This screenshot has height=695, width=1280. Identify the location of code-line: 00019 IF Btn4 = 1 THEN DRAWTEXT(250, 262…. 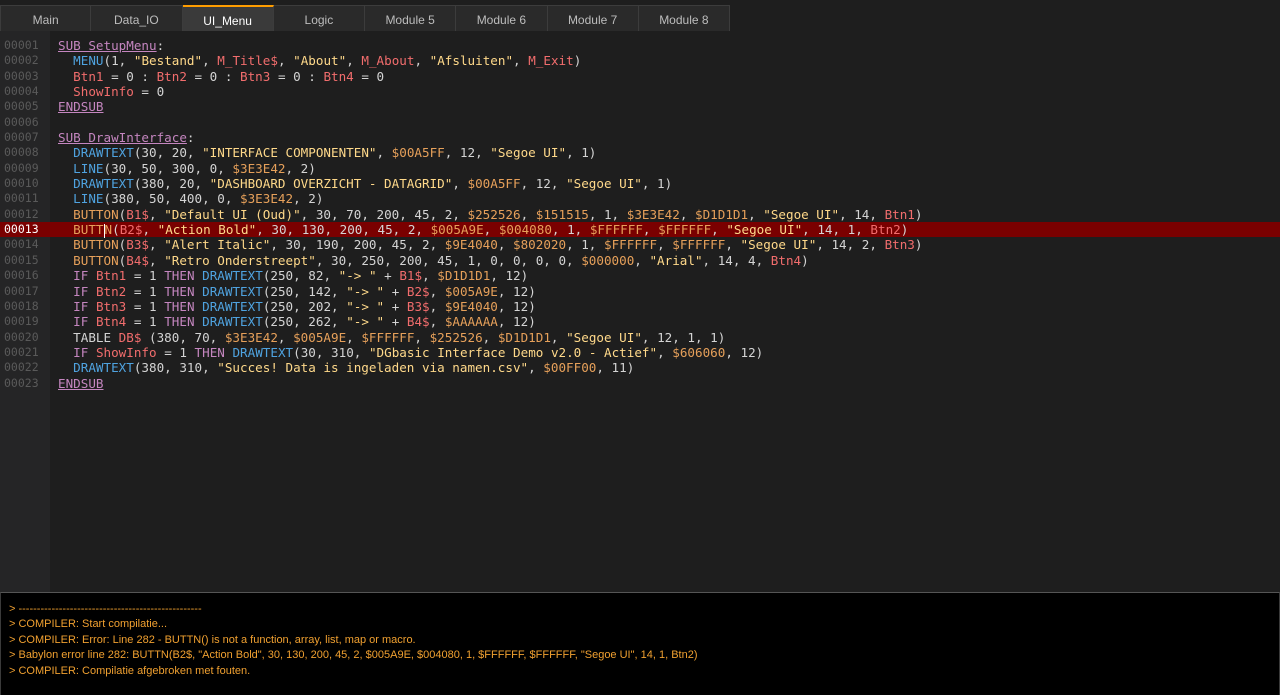
(640, 321).